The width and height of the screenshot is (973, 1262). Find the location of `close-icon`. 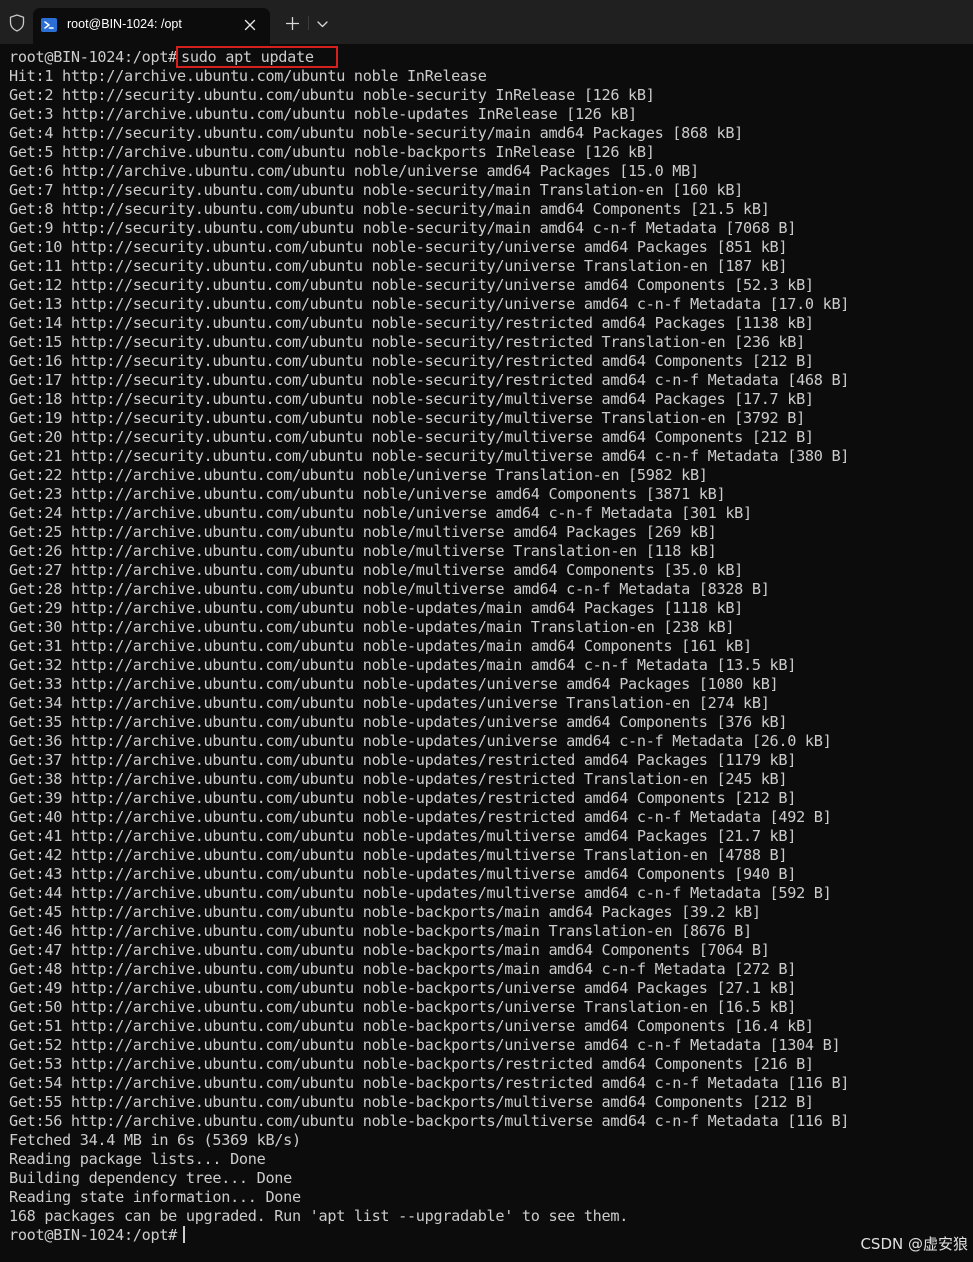

close-icon is located at coordinates (250, 25).